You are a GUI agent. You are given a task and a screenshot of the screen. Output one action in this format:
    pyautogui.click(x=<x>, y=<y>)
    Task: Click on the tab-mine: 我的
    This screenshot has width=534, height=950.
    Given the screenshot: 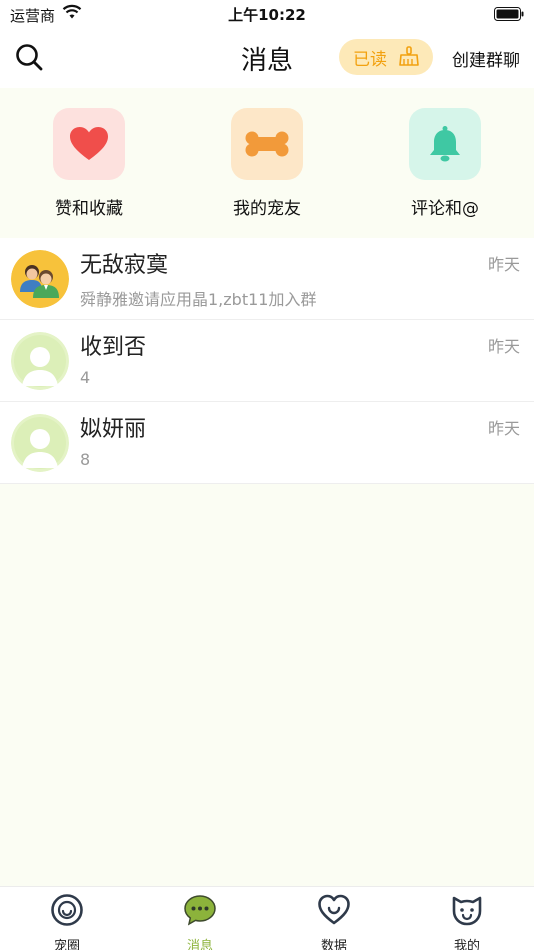 What is the action you would take?
    pyautogui.click(x=467, y=921)
    